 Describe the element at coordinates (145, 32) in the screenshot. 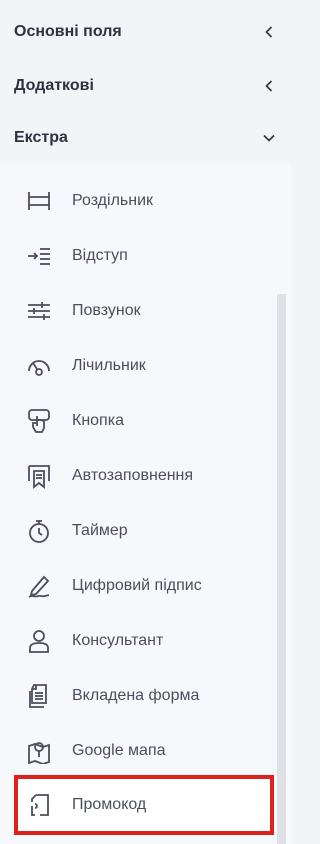

I see `section-main-fields: Основні поля` at that location.